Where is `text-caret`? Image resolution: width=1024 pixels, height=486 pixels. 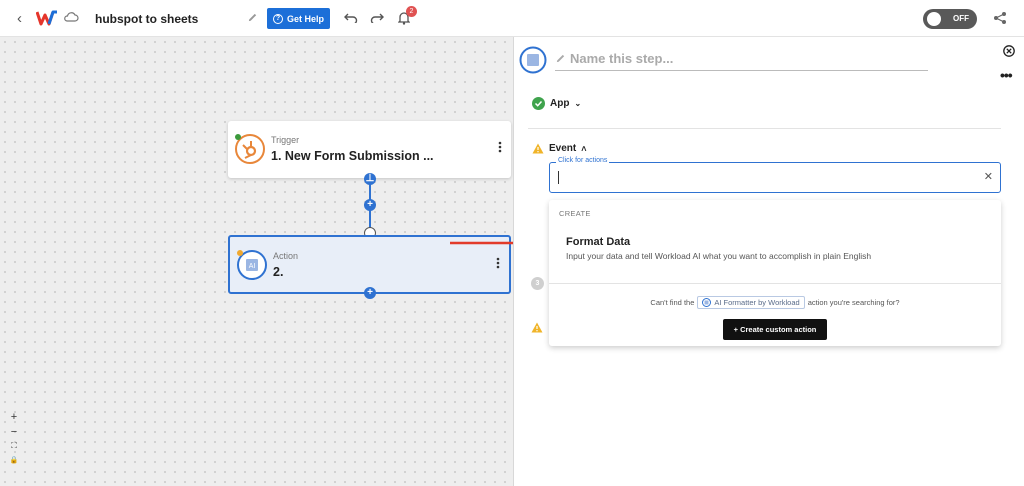 text-caret is located at coordinates (558, 177).